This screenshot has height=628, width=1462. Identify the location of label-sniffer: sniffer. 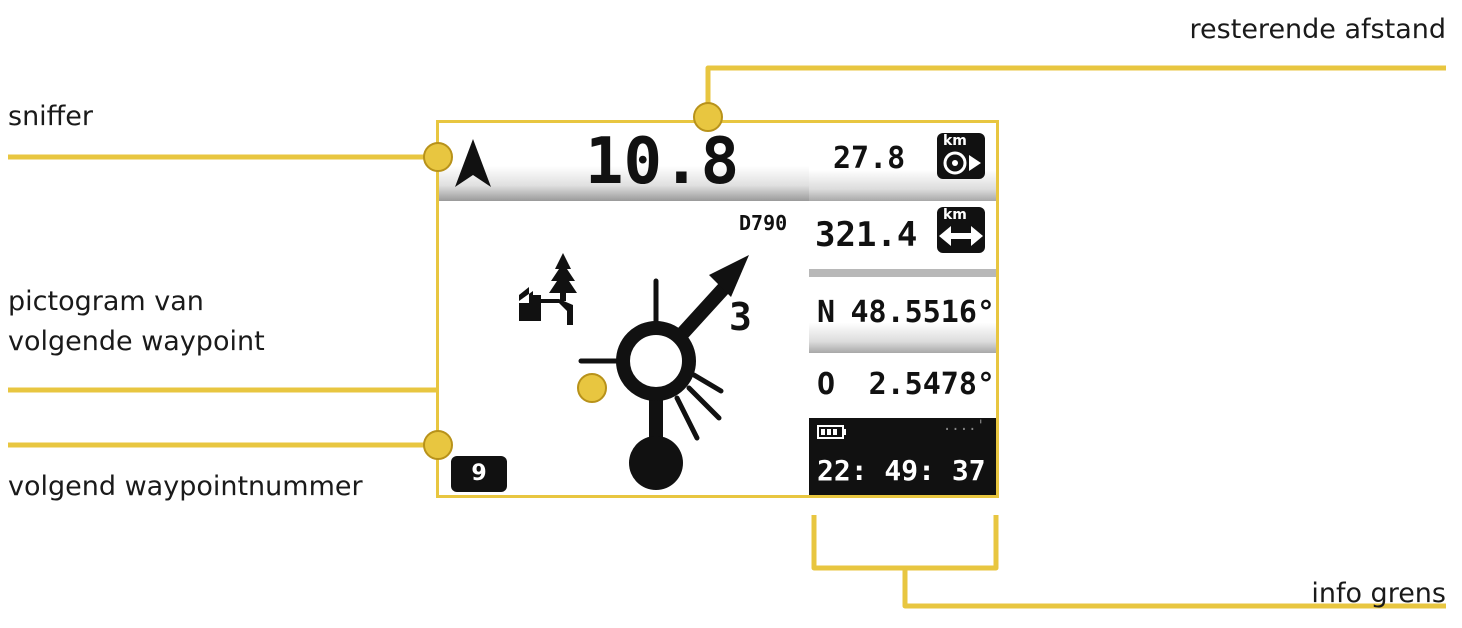
(50, 116).